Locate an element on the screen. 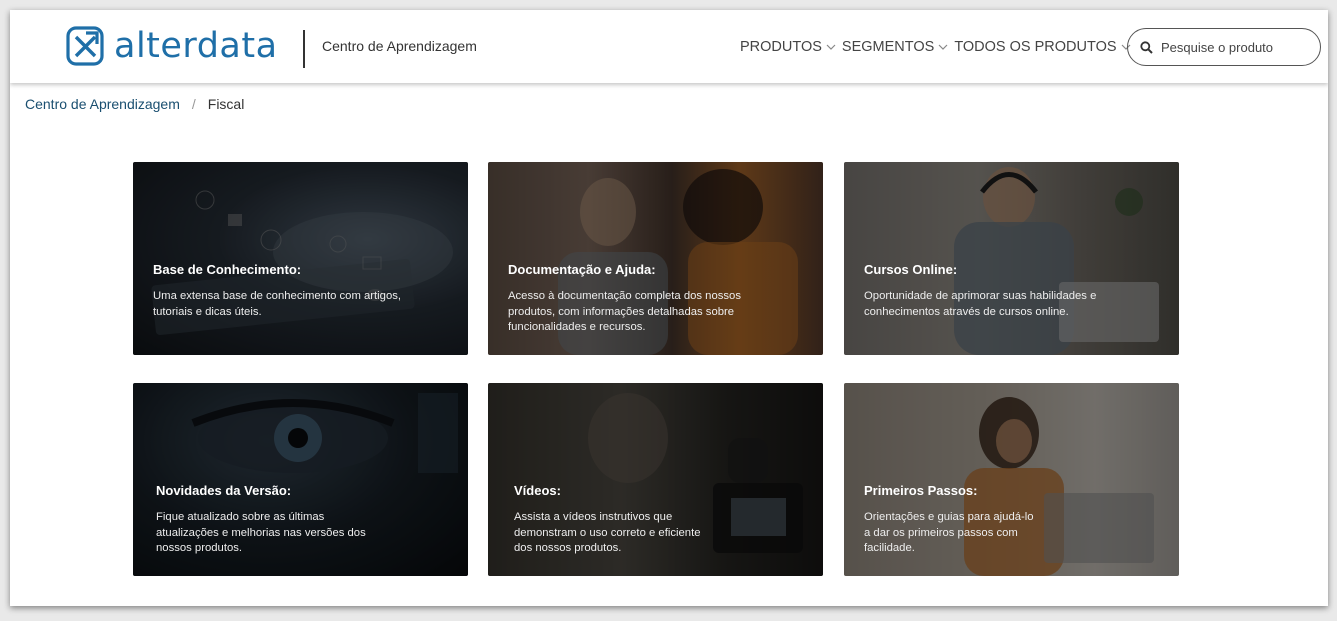  breadcrumb-link-home: Centro de Aprendizagem is located at coordinates (102, 104).